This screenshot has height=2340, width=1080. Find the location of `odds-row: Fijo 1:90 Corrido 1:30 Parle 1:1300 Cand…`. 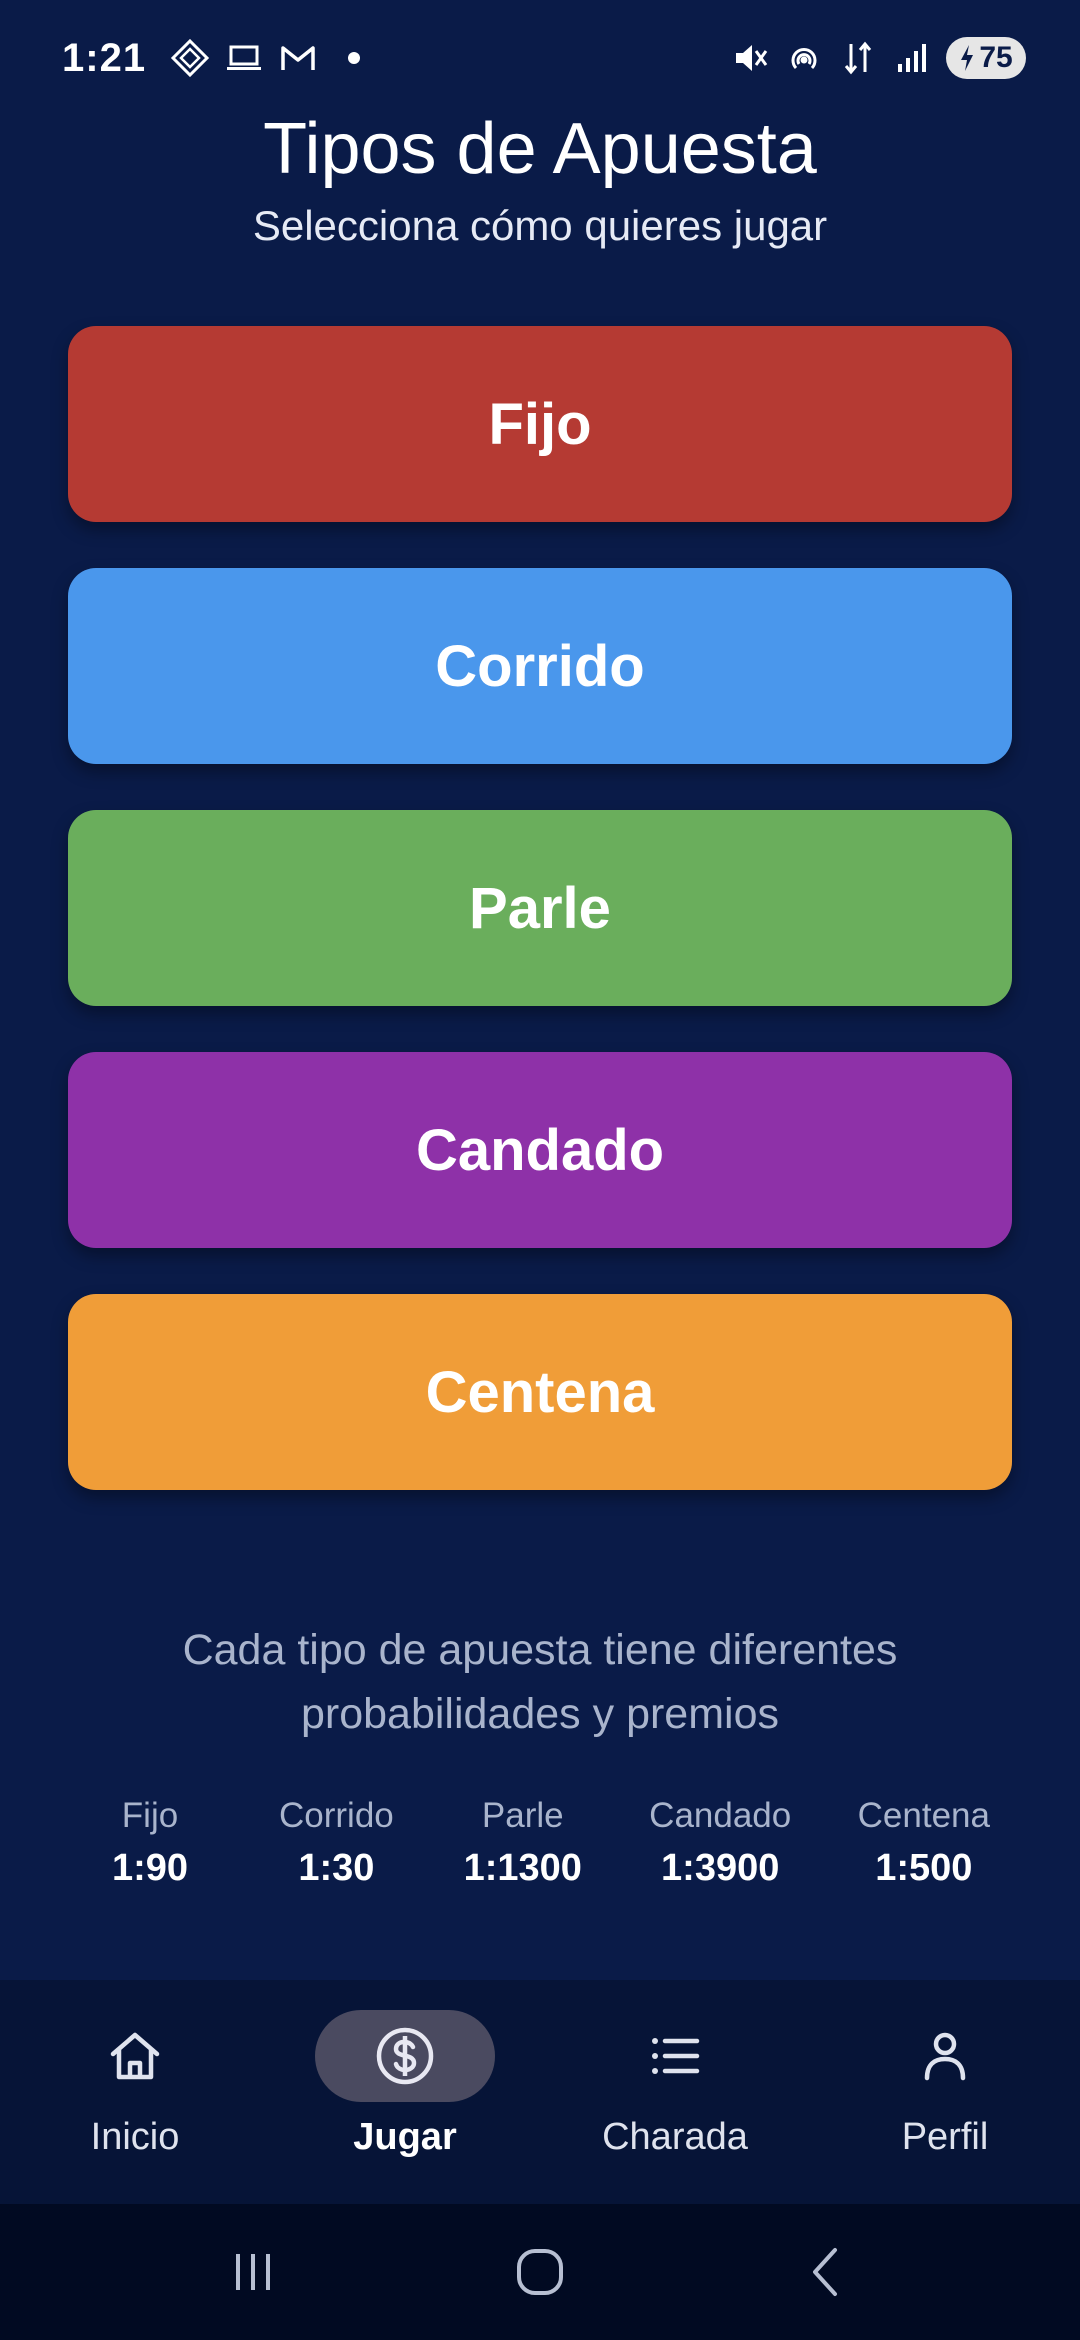

odds-row: Fijo 1:90 Corrido 1:30 Parle 1:1300 Cand… is located at coordinates (540, 1844).